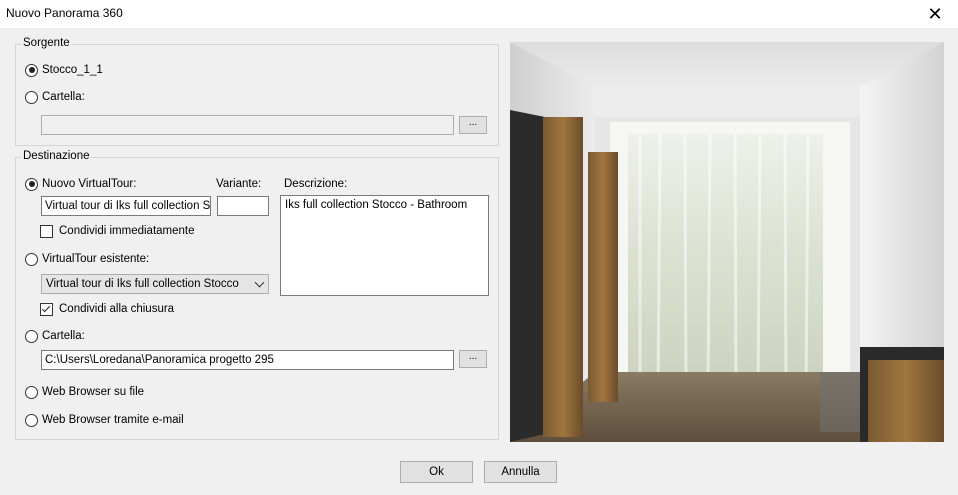  I want to click on source-folder-radio: Cartella:, so click(55, 97).